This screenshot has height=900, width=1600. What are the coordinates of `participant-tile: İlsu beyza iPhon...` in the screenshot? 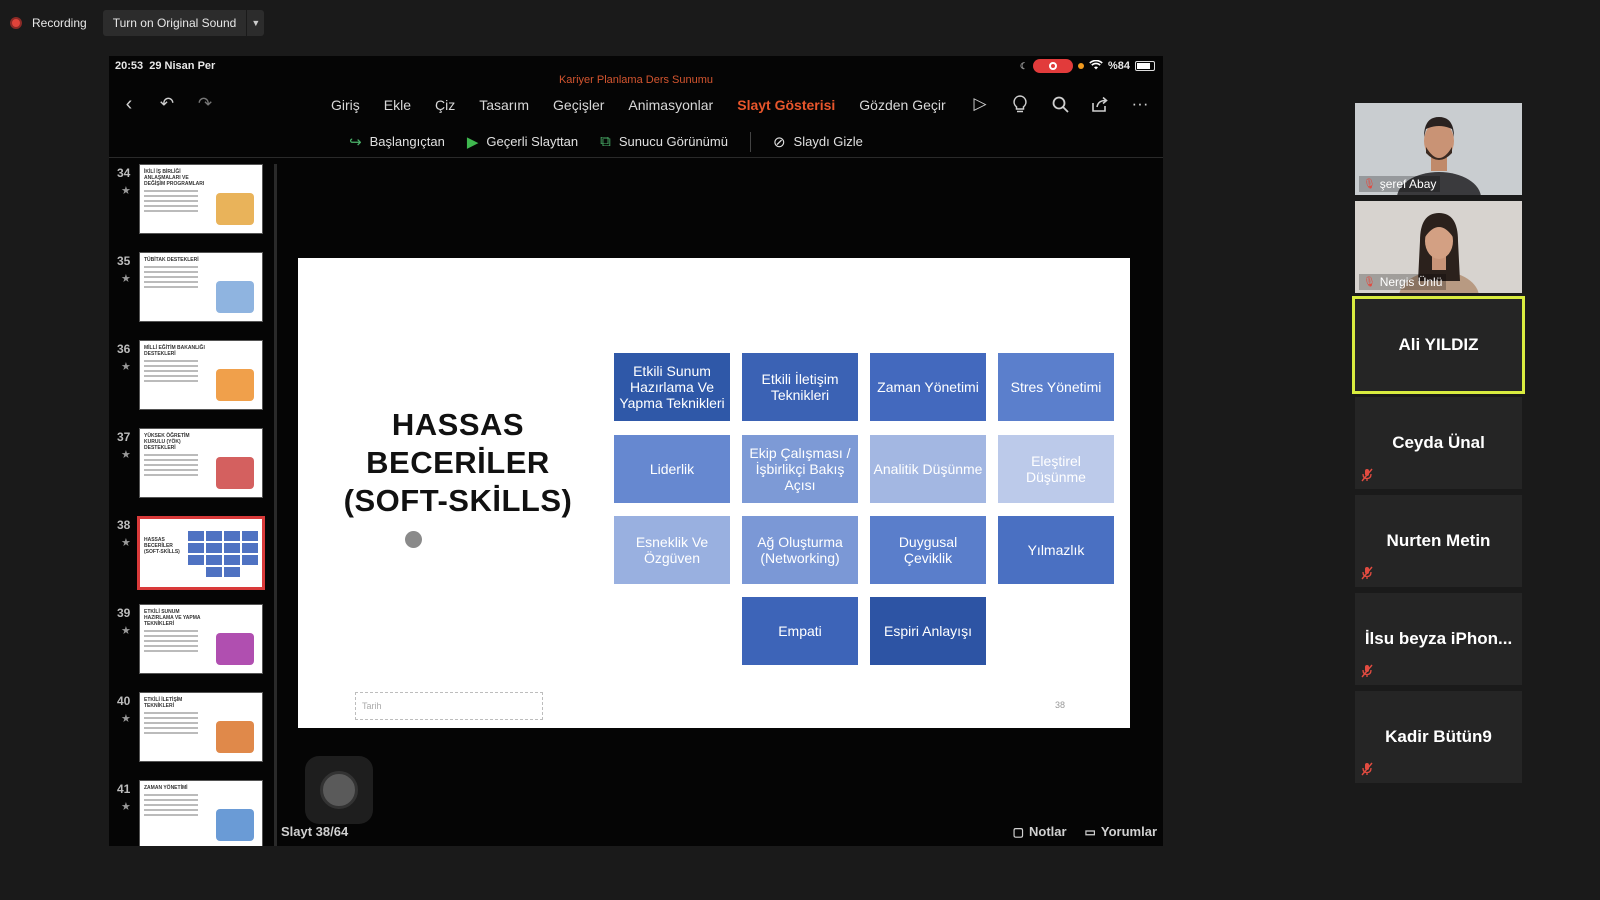 It's located at (1438, 639).